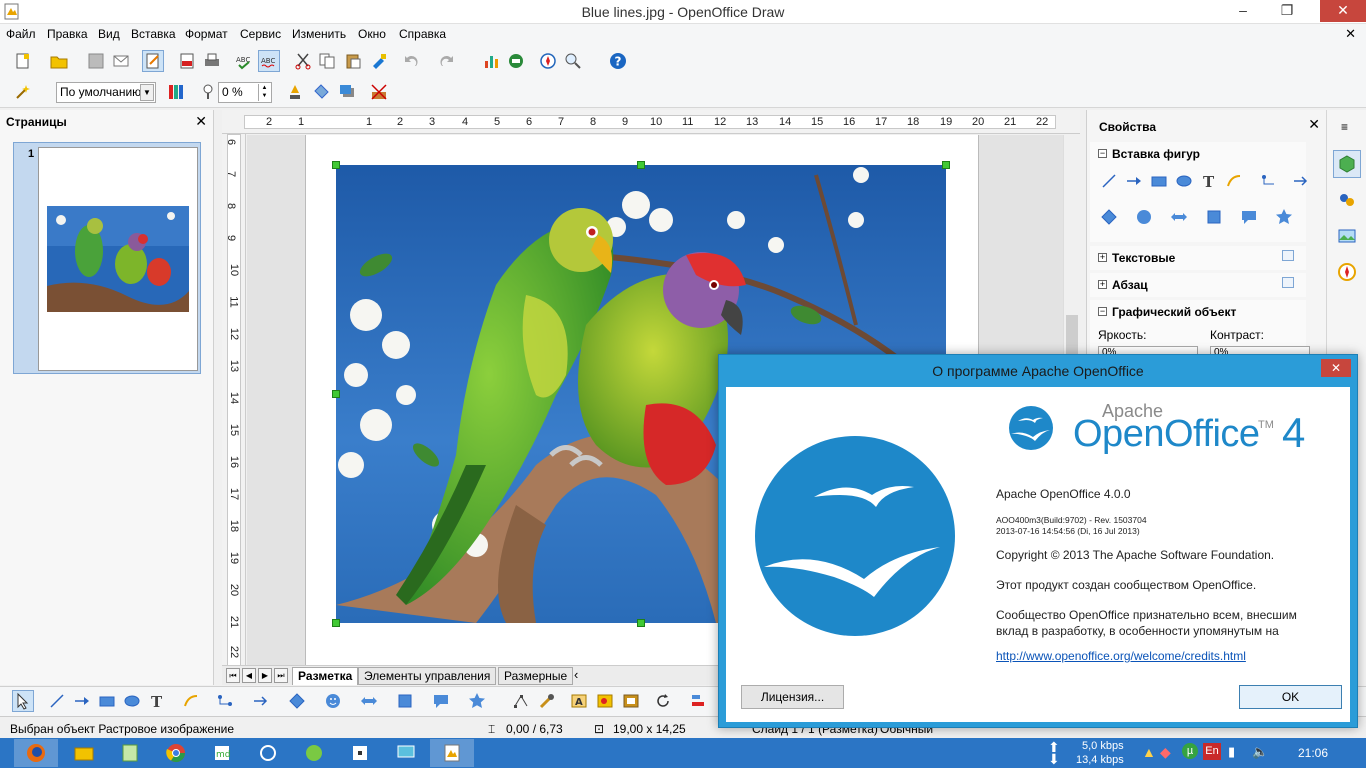 This screenshot has height=768, width=1366. I want to click on prev-layer-button: ◀, so click(249, 675).